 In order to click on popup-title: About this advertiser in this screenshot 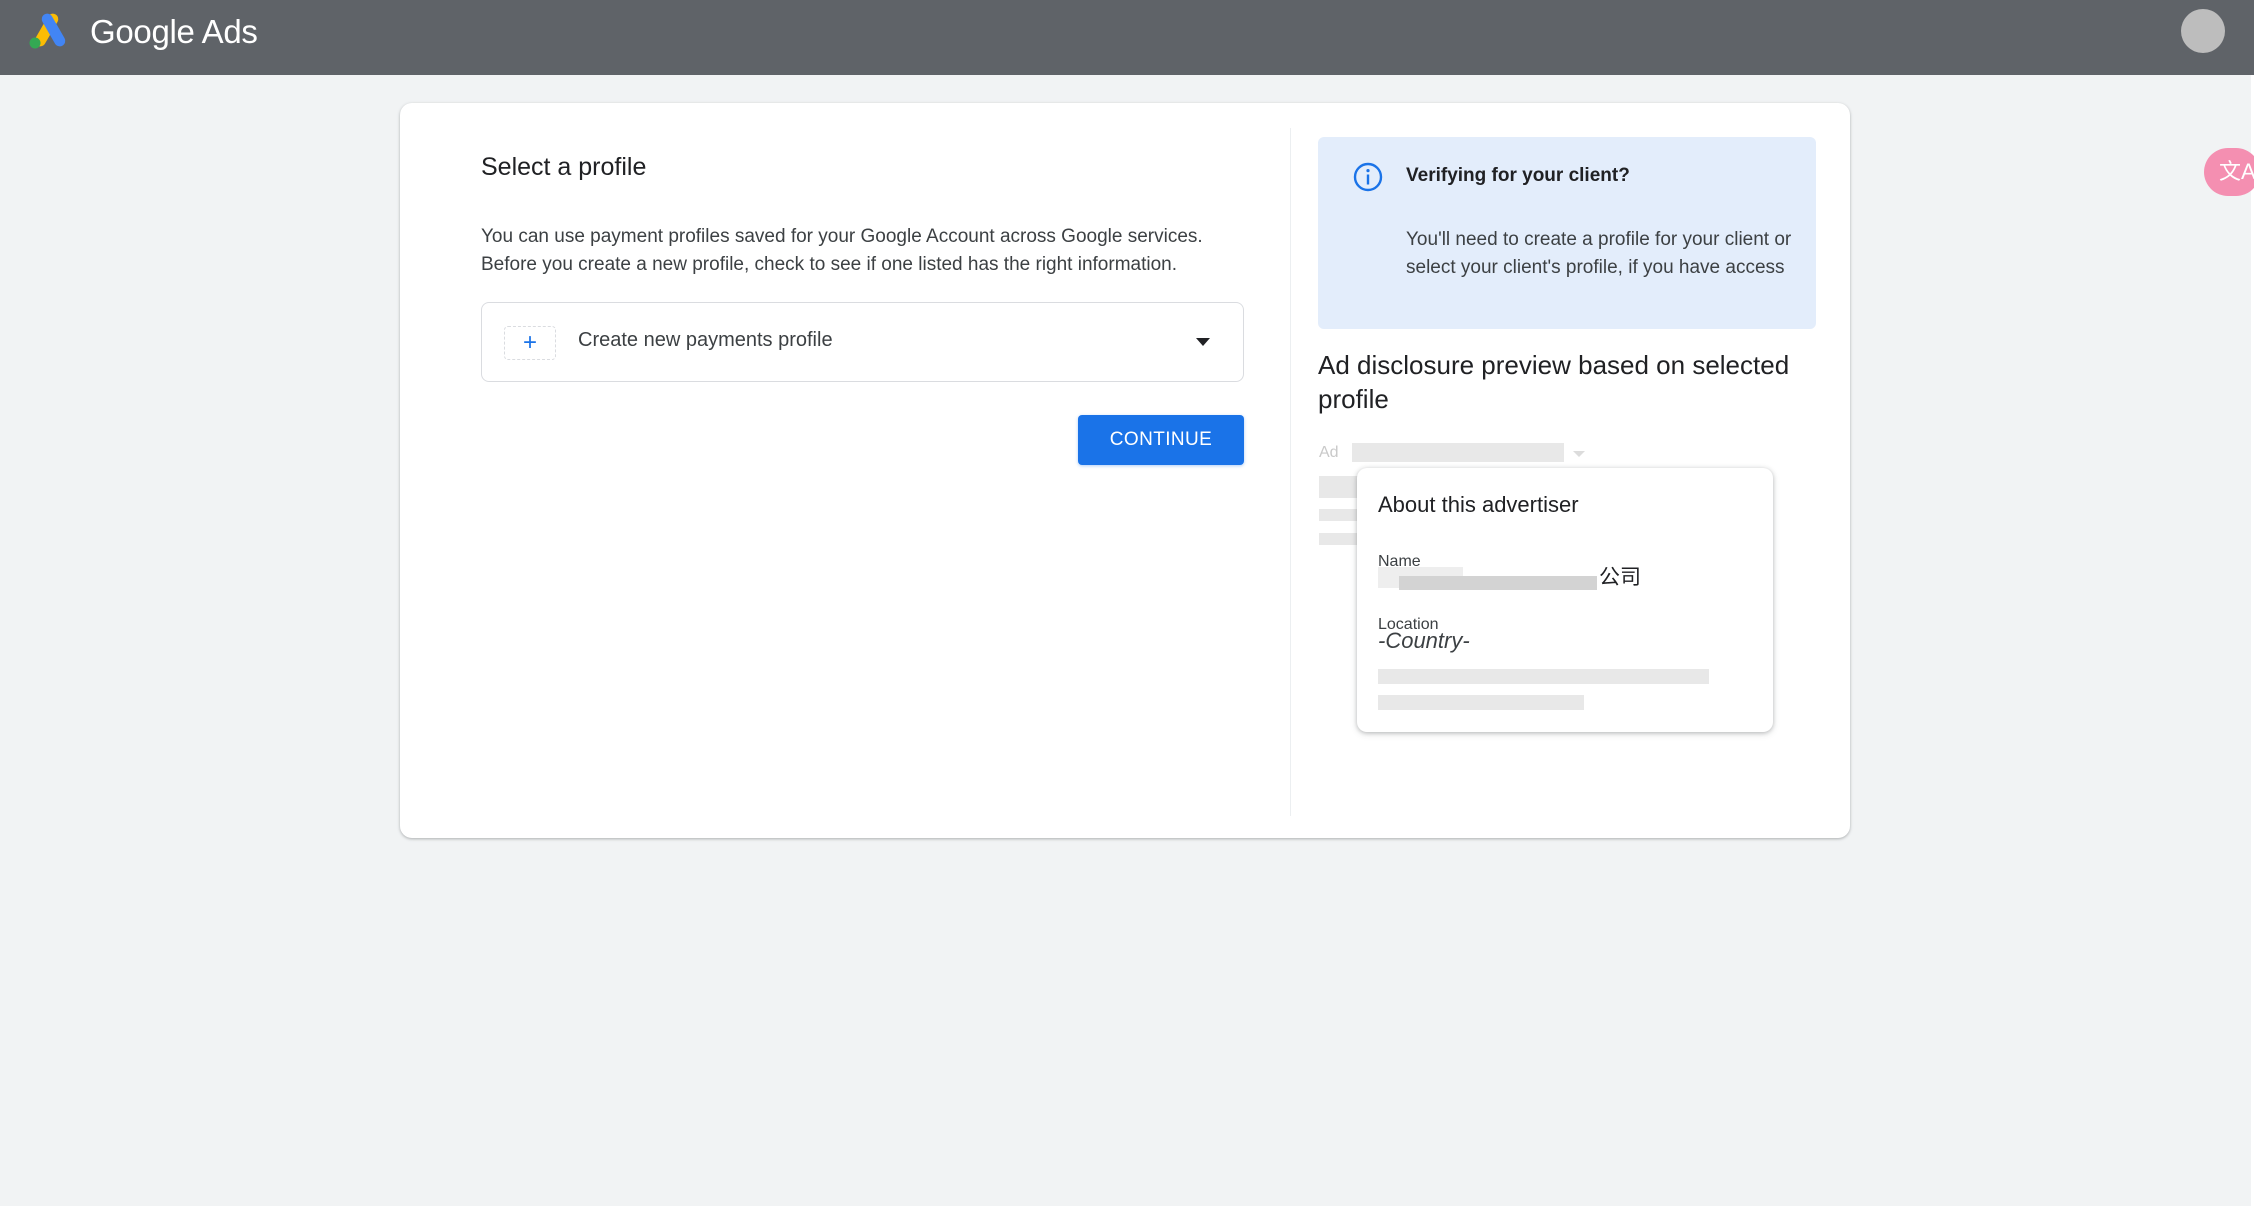, I will do `click(1478, 504)`.